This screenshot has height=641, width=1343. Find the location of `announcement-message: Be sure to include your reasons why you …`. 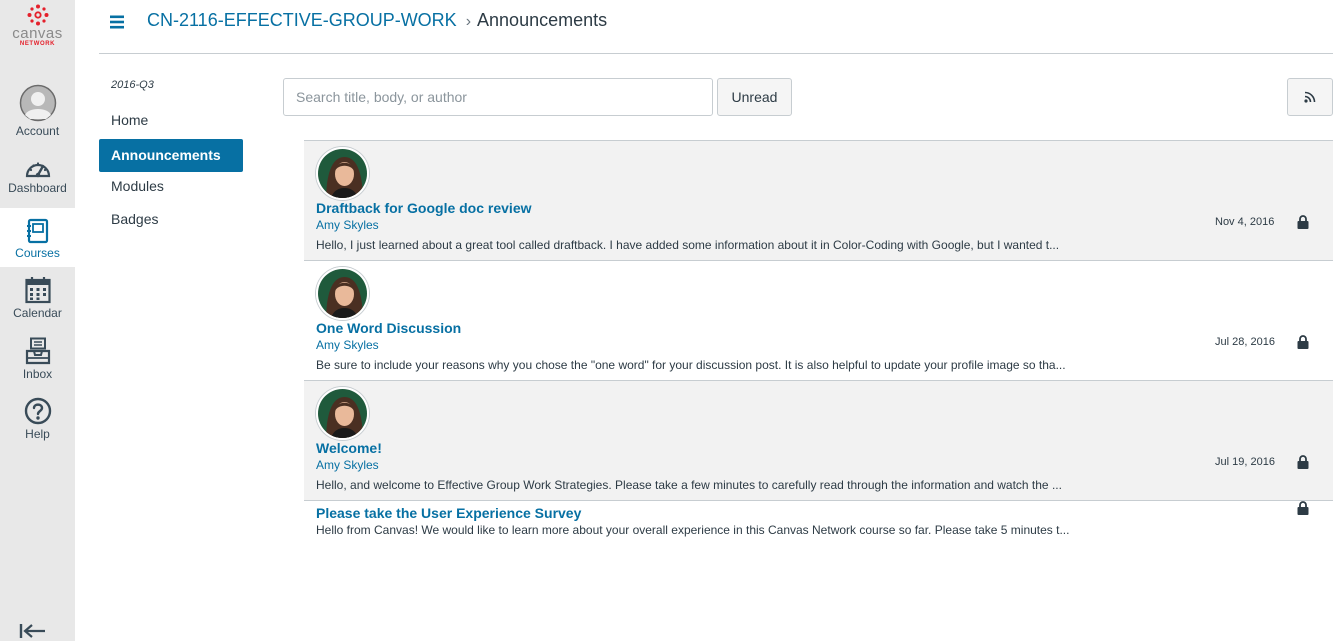

announcement-message: Be sure to include your reasons why you … is located at coordinates (691, 365).